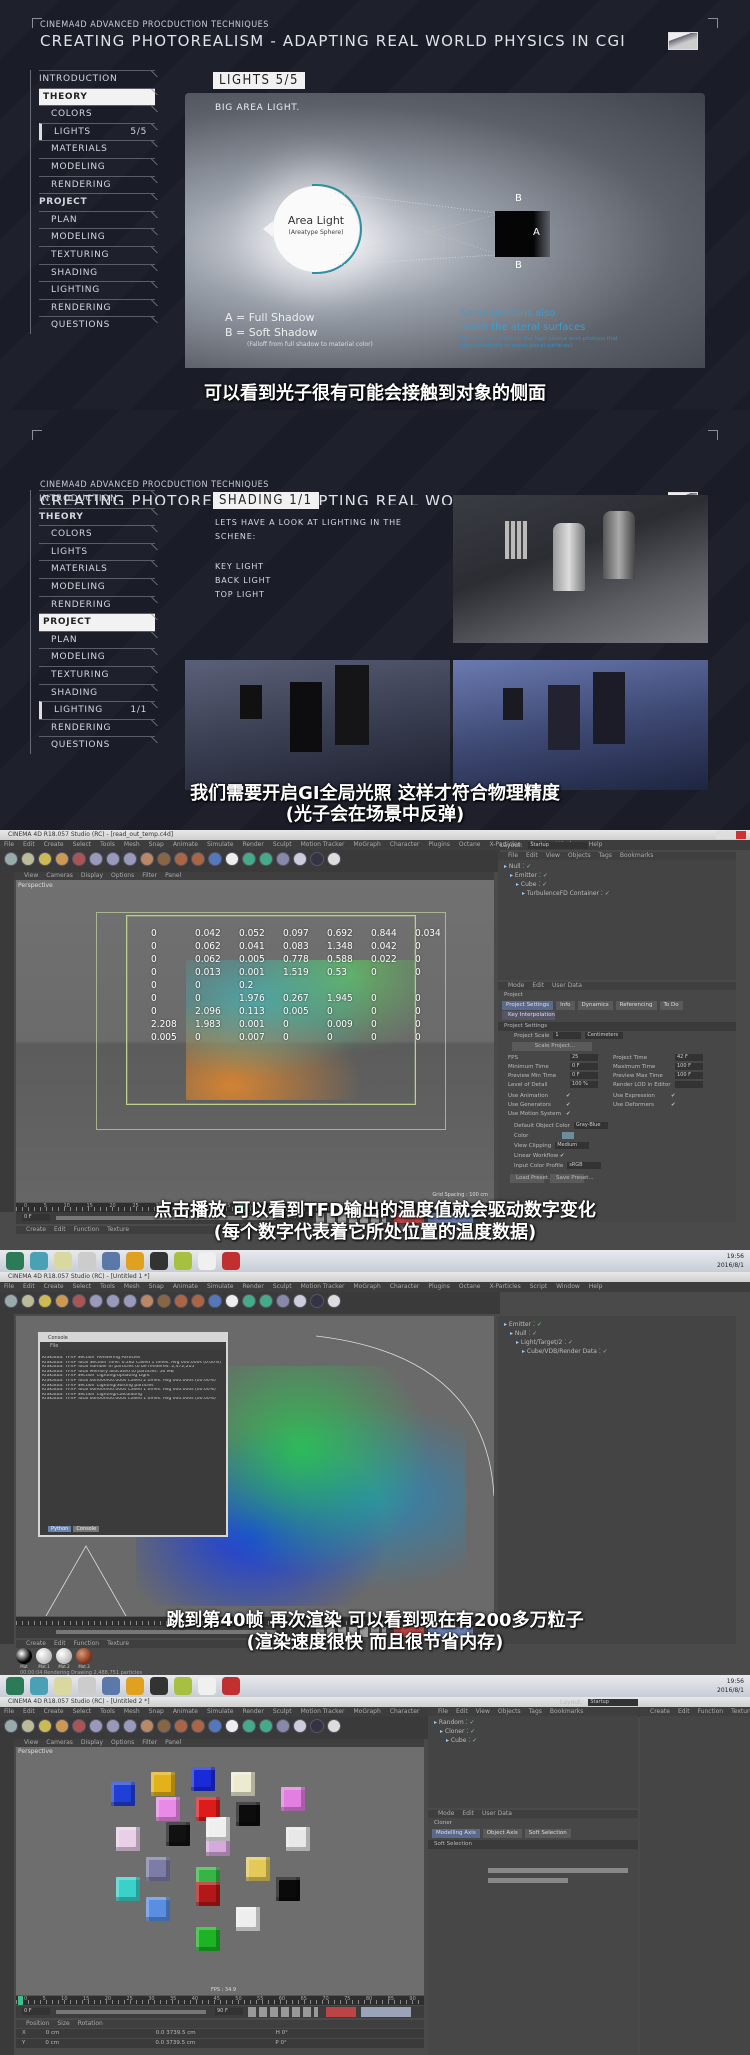 The image size is (750, 2055). Describe the element at coordinates (97, 325) in the screenshot. I see `nav-item-questions: QUESTIONS` at that location.